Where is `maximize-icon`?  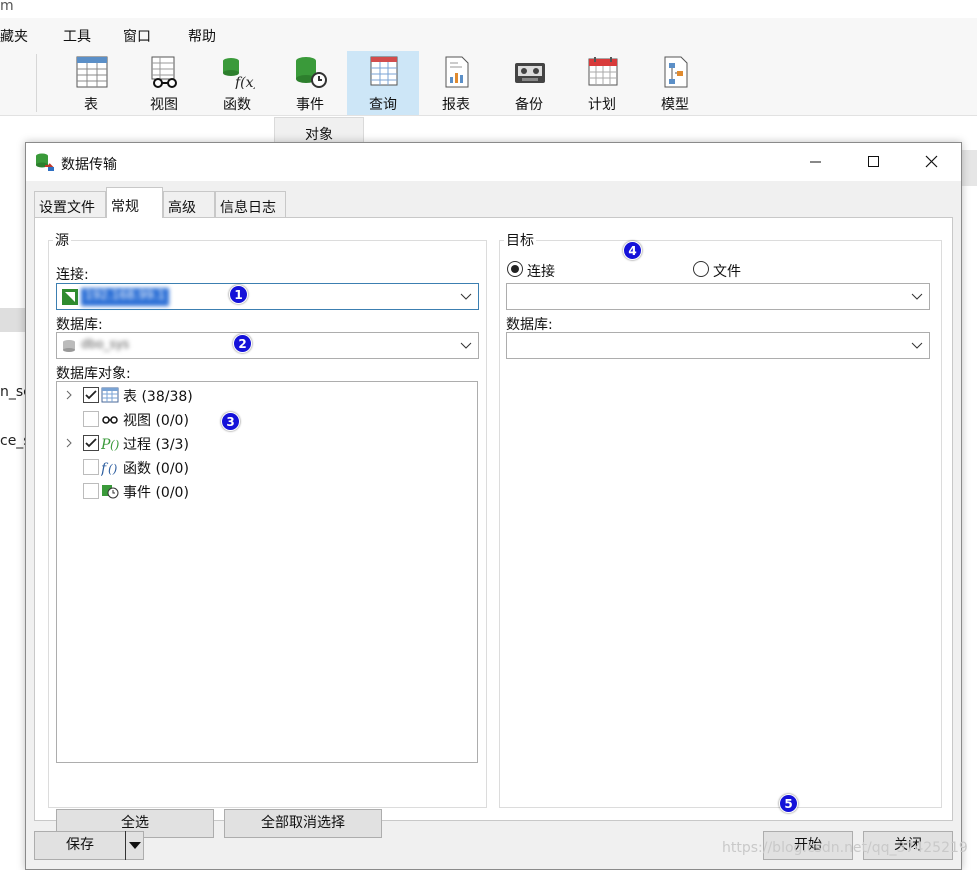 maximize-icon is located at coordinates (873, 161).